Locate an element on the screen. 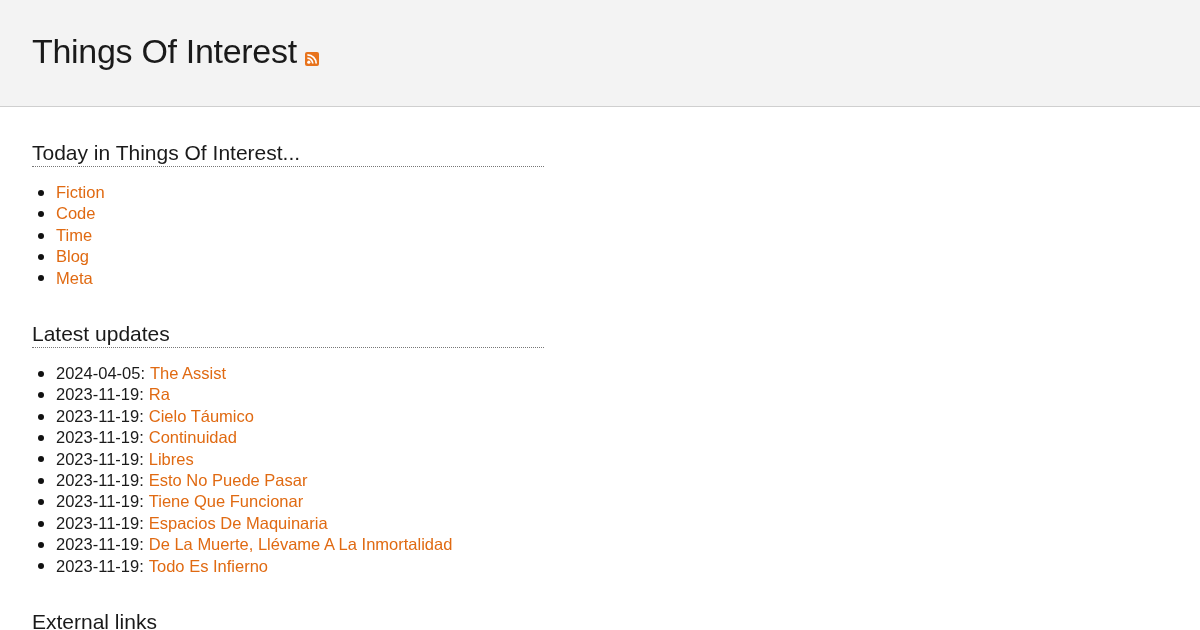 This screenshot has width=1200, height=630. section-heading: Latest updates is located at coordinates (288, 335).